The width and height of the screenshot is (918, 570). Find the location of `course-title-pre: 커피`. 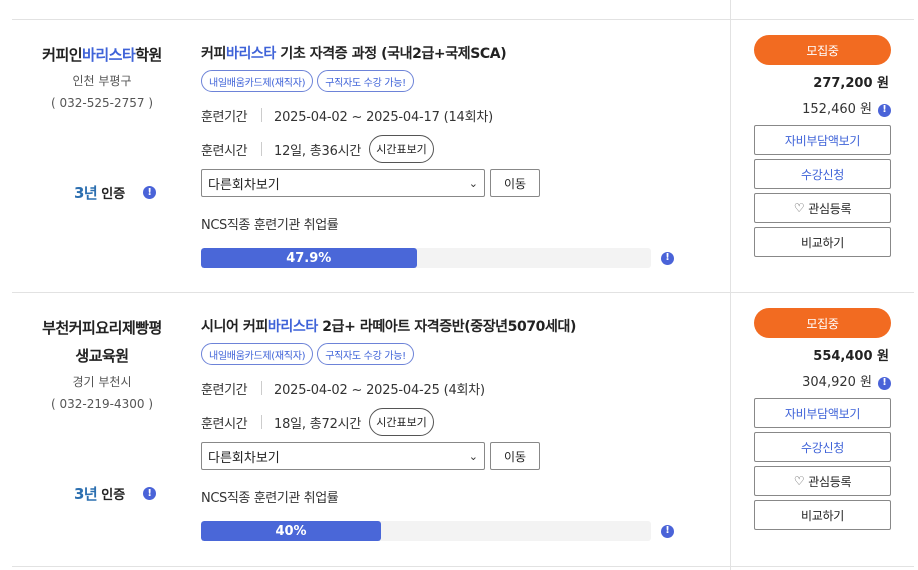

course-title-pre: 커피 is located at coordinates (213, 54).